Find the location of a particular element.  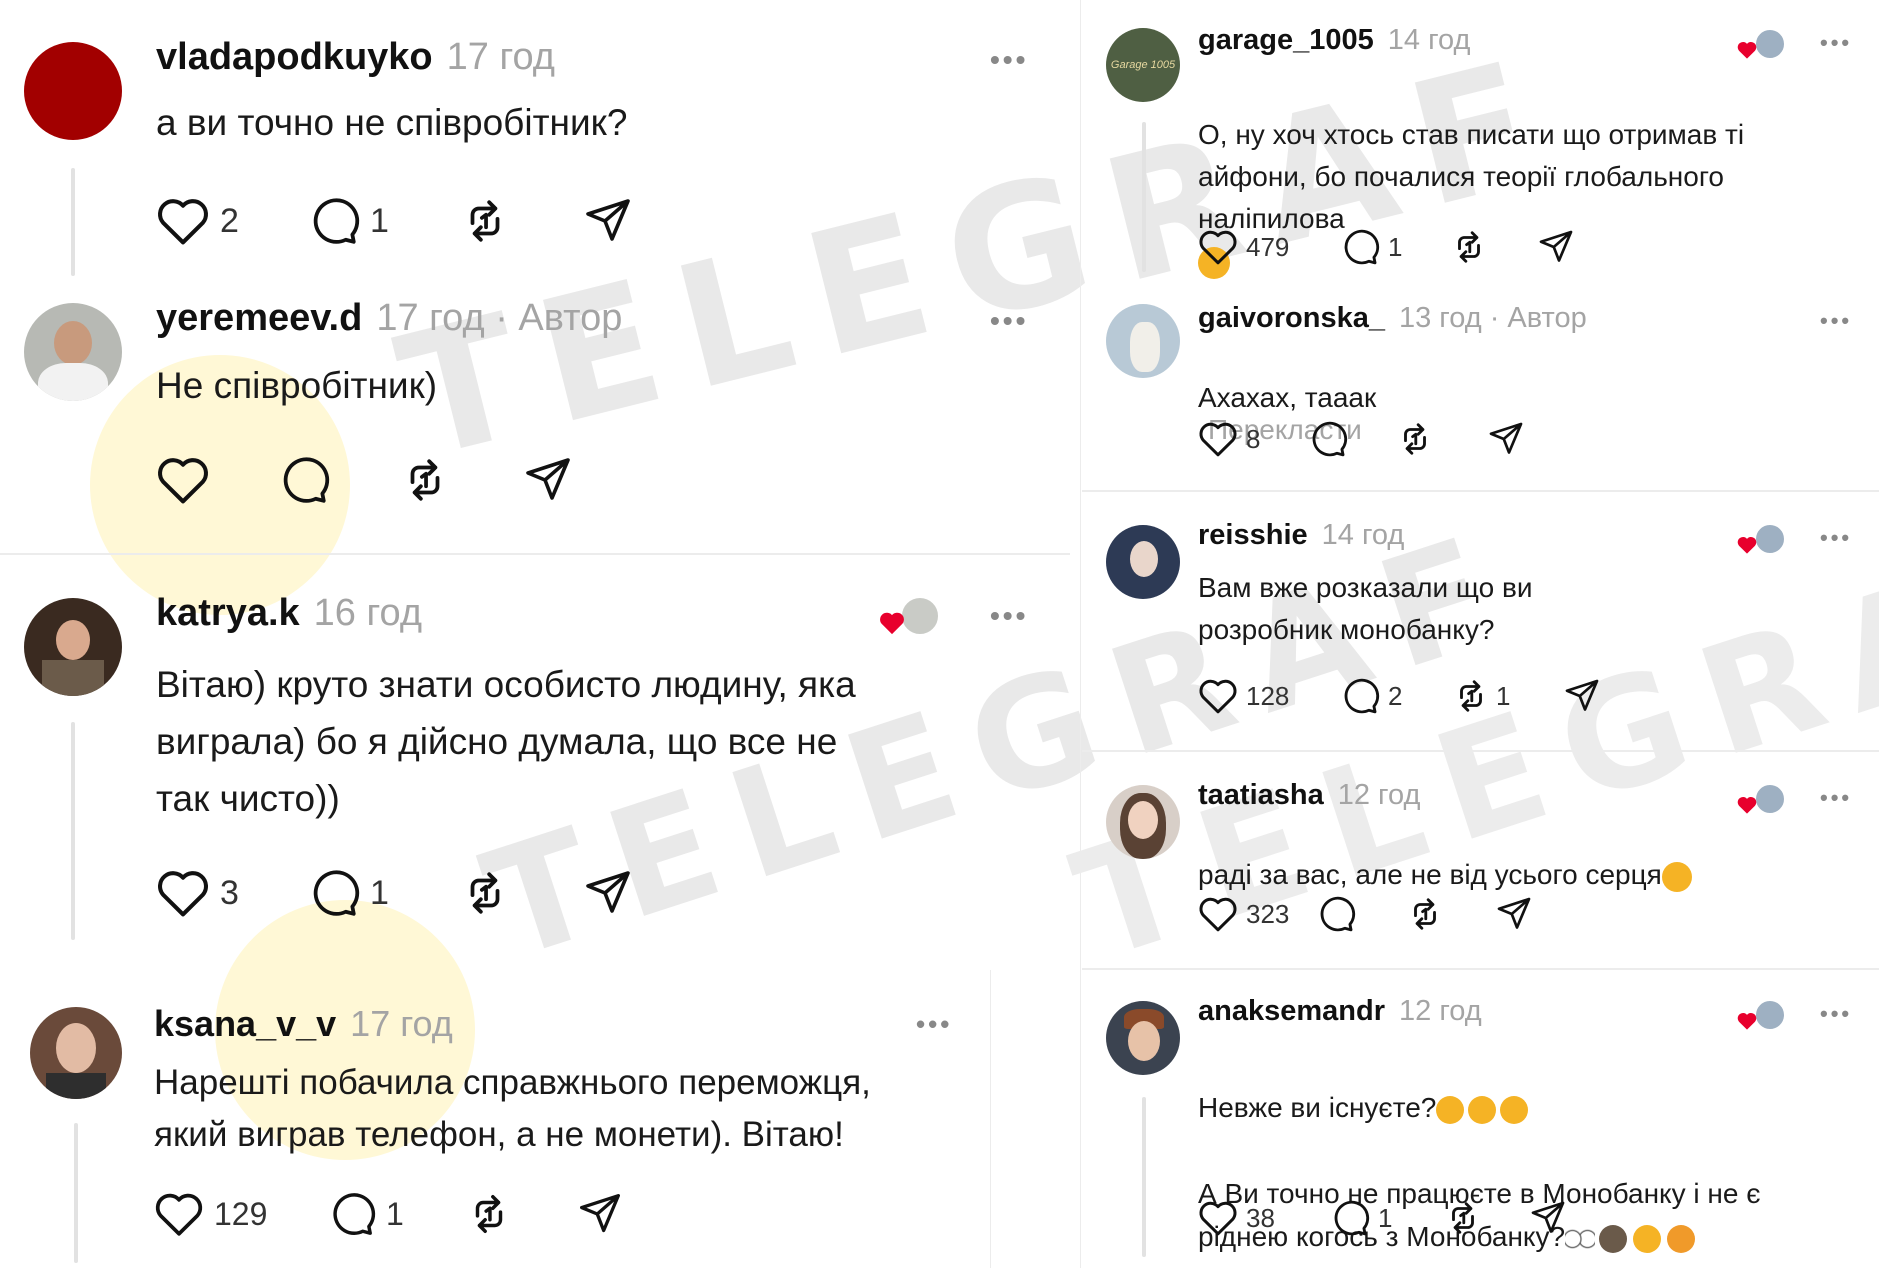

avatar: Garage 1005 is located at coordinates (1143, 65).